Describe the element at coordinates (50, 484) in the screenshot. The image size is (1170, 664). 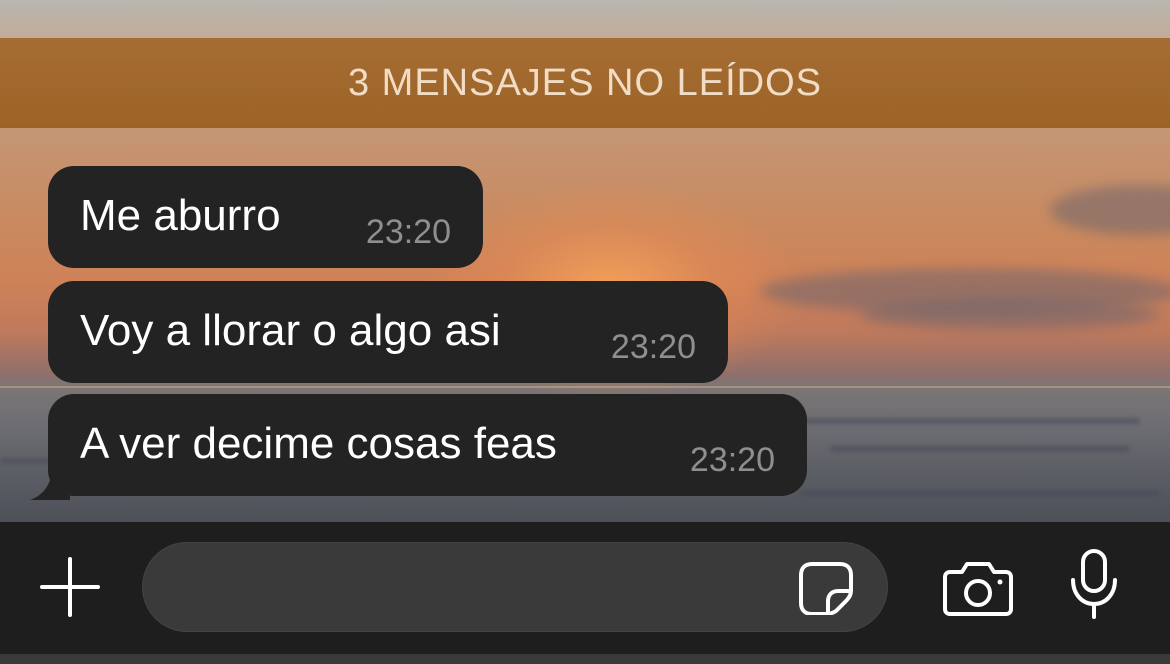
I see `bubble-tail` at that location.